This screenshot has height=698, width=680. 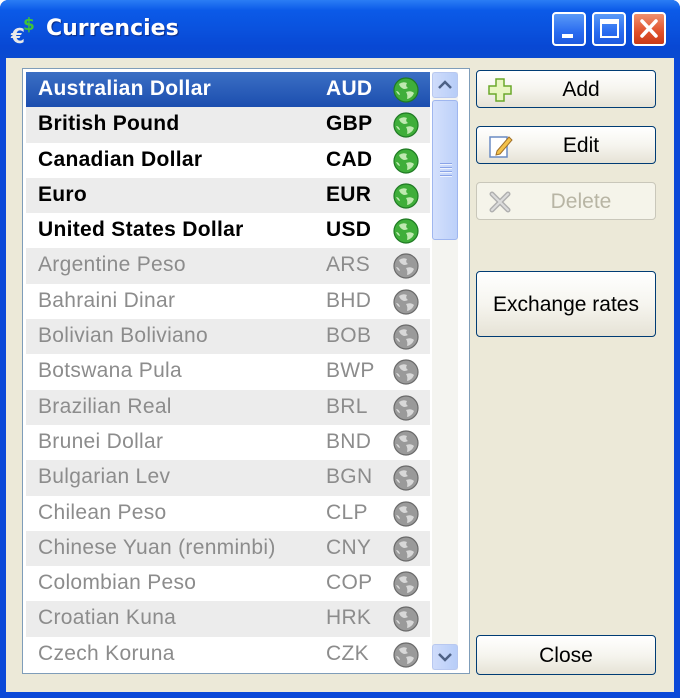 I want to click on close-icon, so click(x=649, y=28).